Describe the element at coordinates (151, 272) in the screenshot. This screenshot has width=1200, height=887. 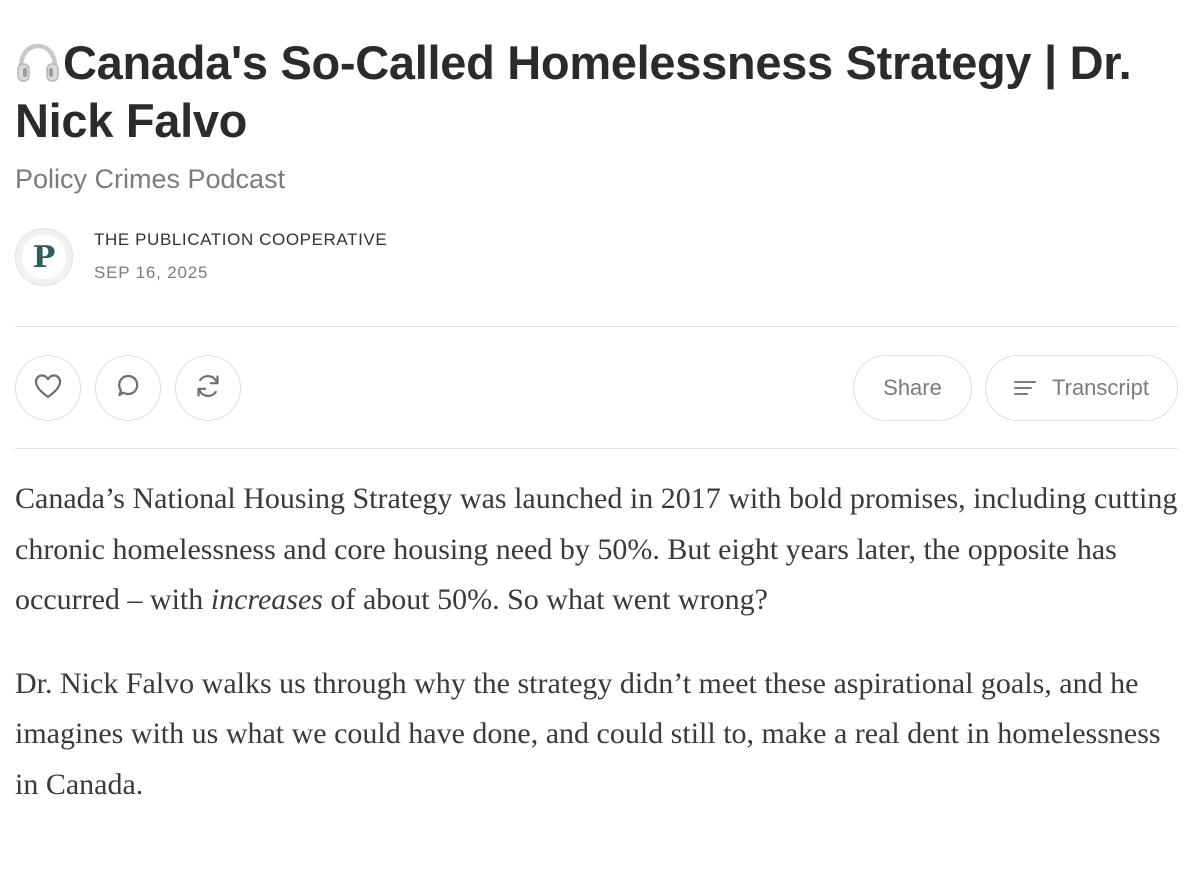
I see `post-date: SEP 16, 2025` at that location.